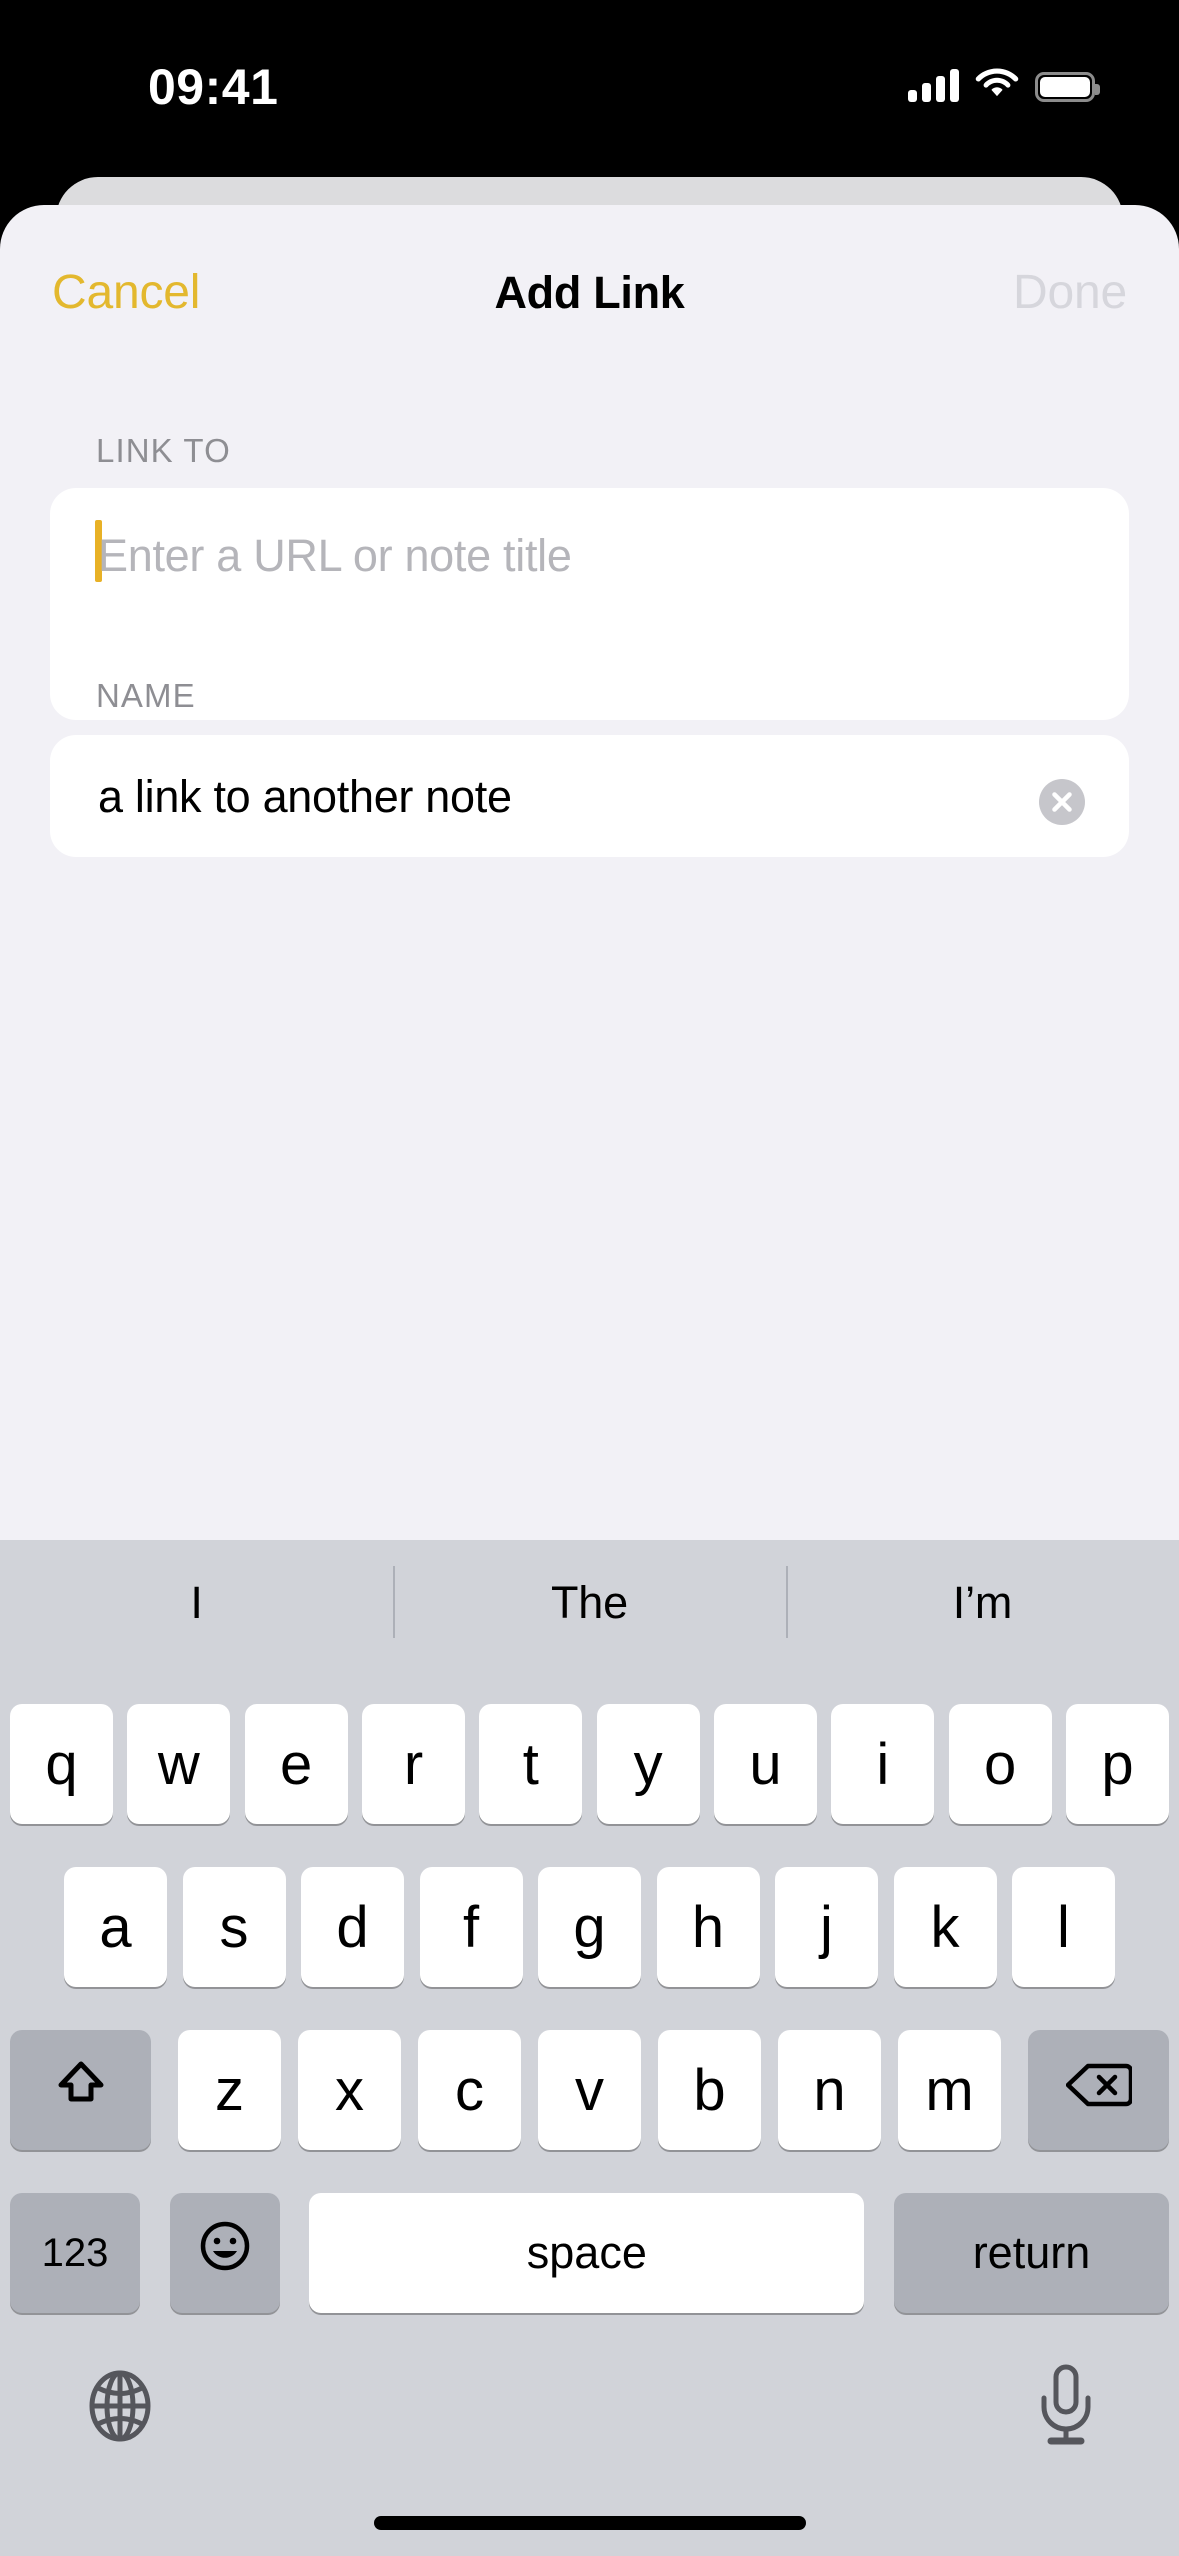  What do you see at coordinates (61, 1764) in the screenshot?
I see `key-q: q` at bounding box center [61, 1764].